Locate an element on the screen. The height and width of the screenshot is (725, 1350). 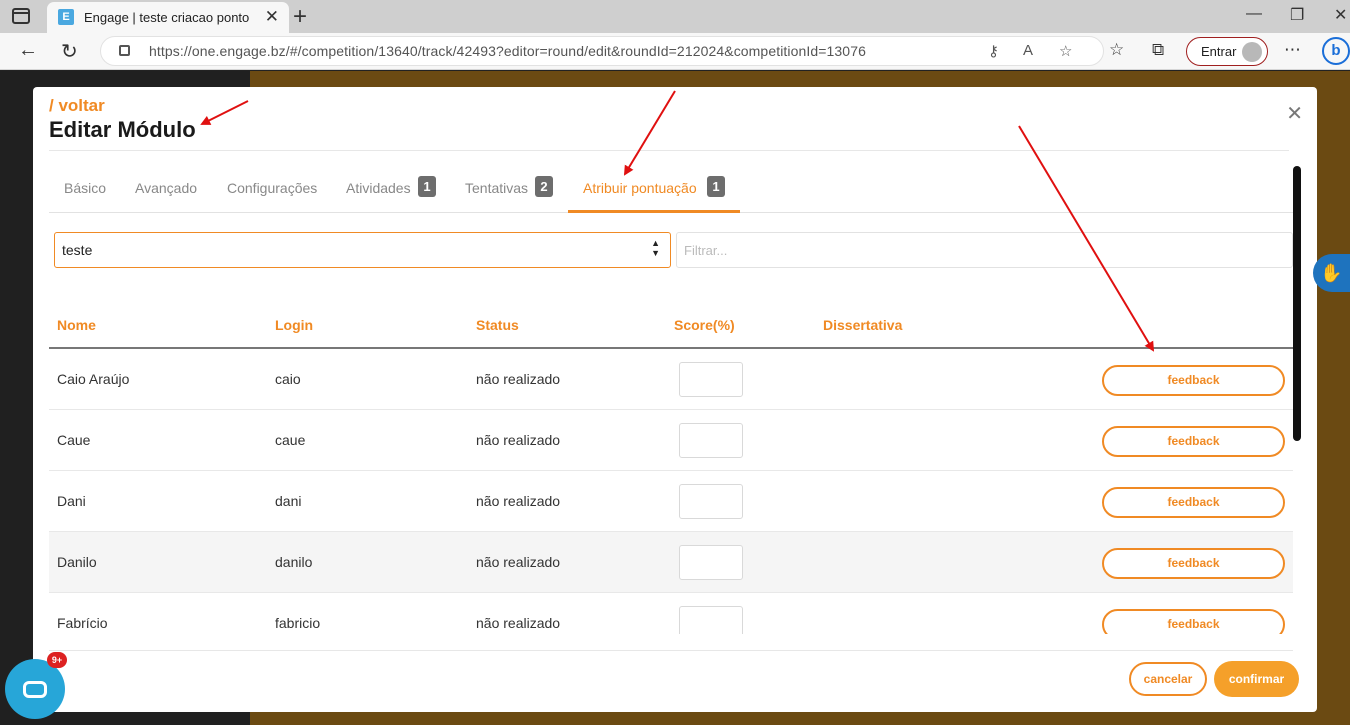
column-header-score: Score(%) is located at coordinates (704, 325).